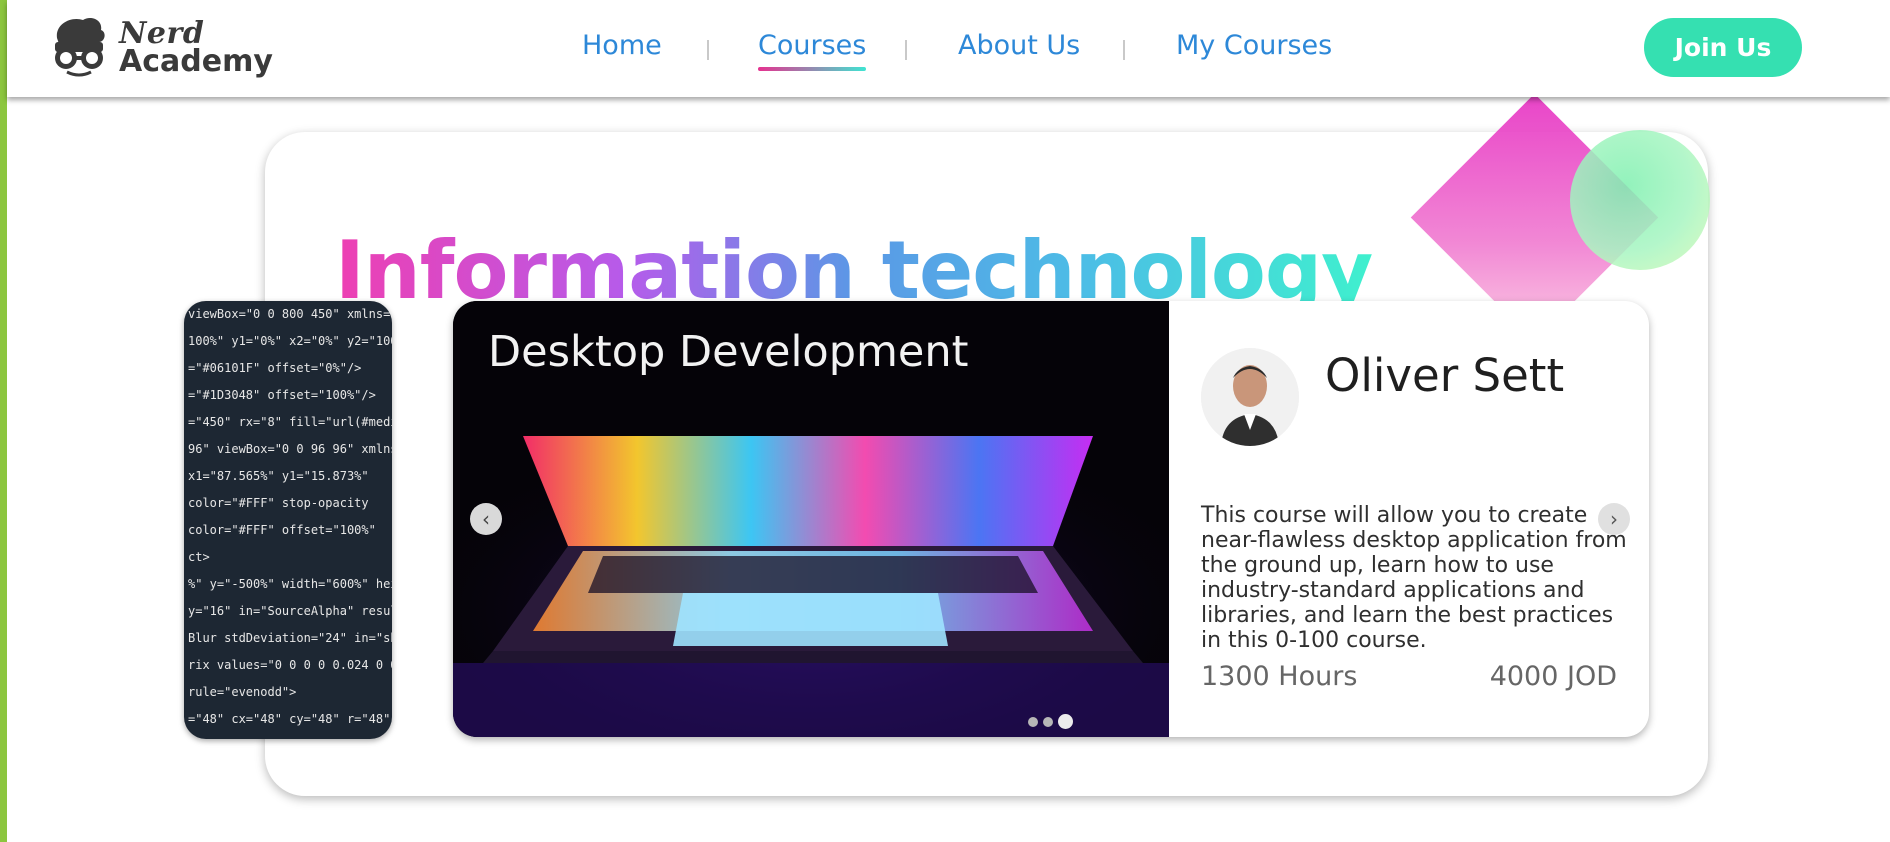 Image resolution: width=1890 pixels, height=842 pixels. What do you see at coordinates (290, 638) in the screenshot?
I see `code-line: Blur stdDeviation="24" in="shadow` at bounding box center [290, 638].